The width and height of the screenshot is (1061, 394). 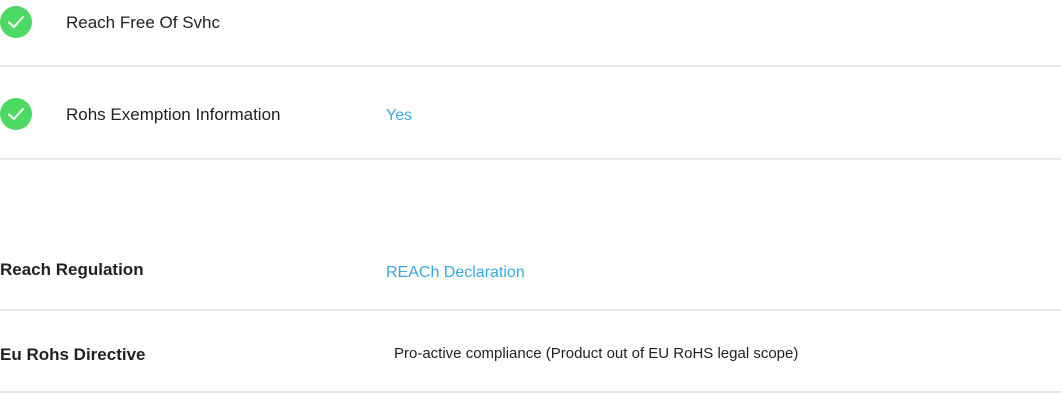 I want to click on regulation-label-eu-rohs: Eu Rohs Directive, so click(x=73, y=354).